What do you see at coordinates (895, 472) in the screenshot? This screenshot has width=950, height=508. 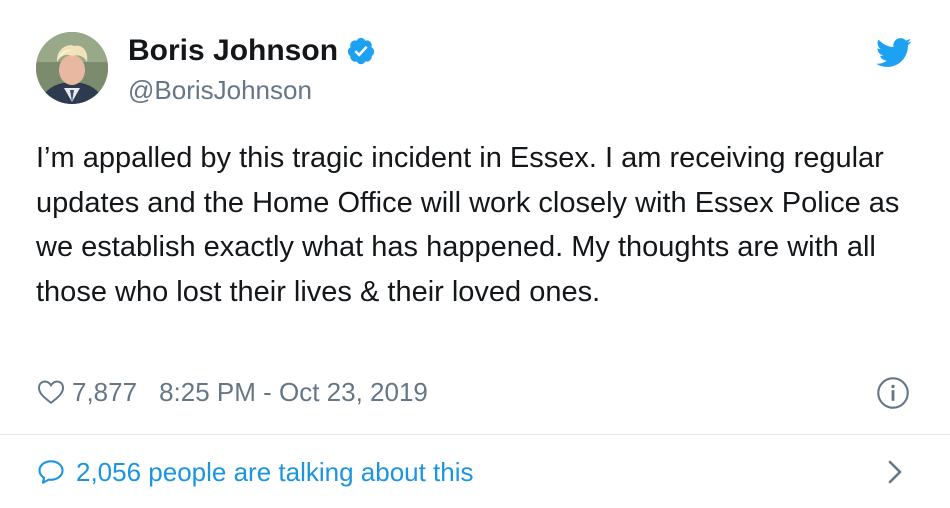 I see `chevron-right-icon` at bounding box center [895, 472].